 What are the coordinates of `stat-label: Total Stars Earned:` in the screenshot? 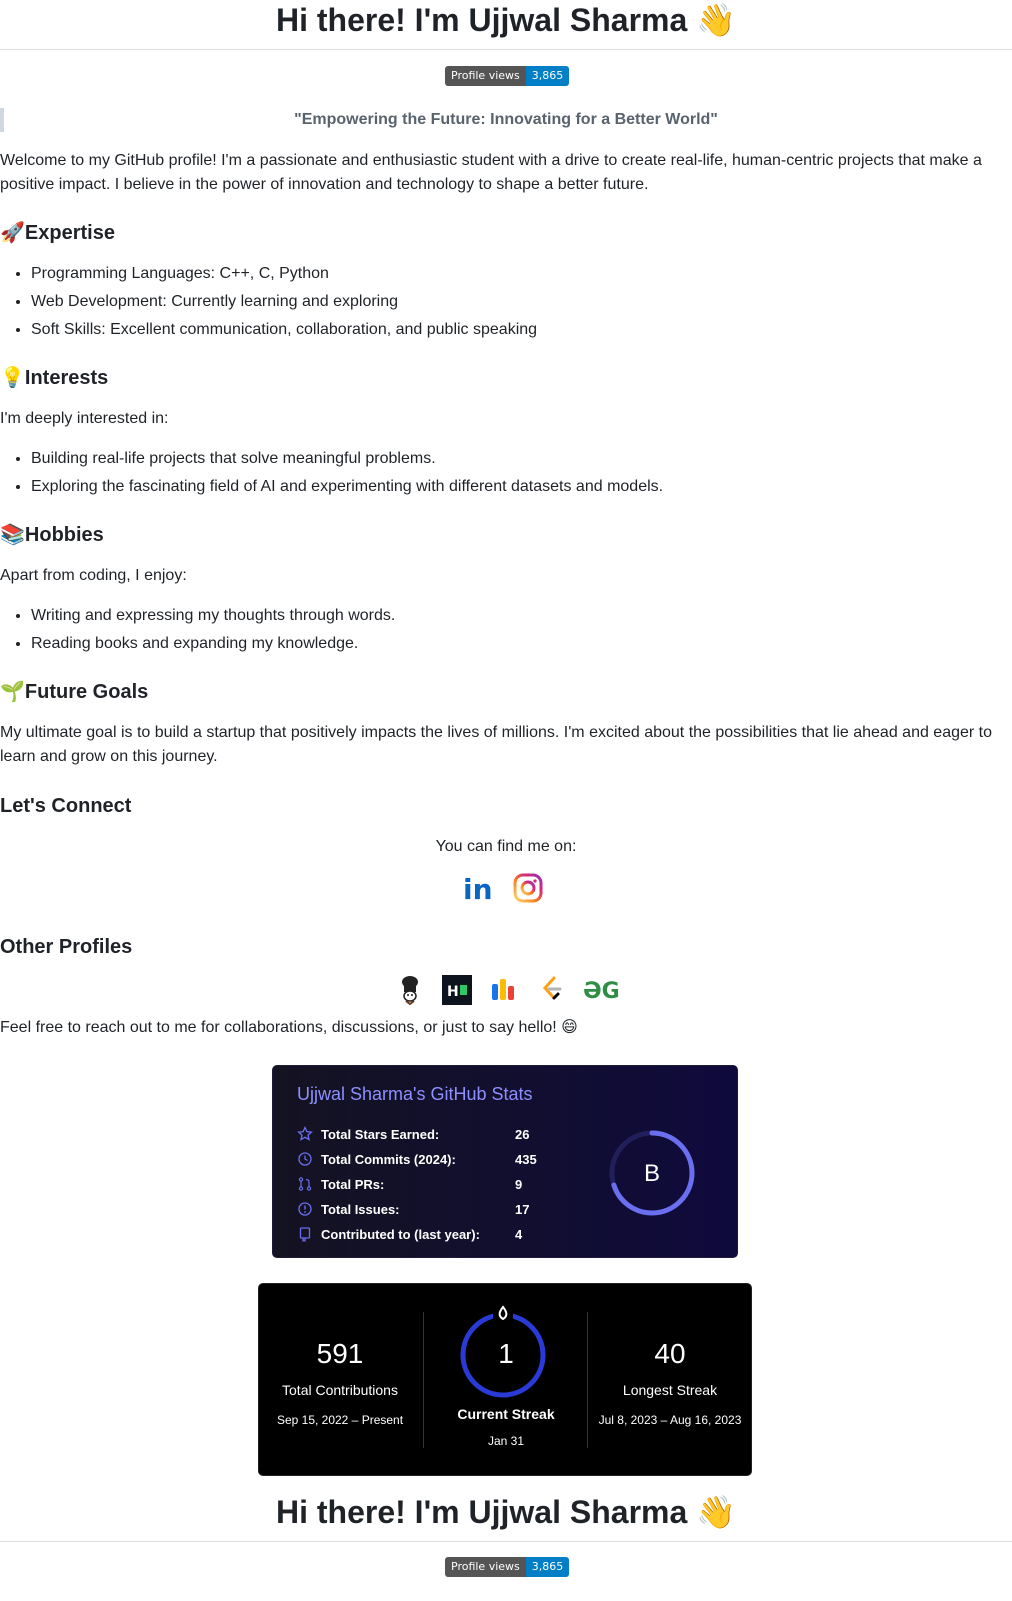 It's located at (380, 1134).